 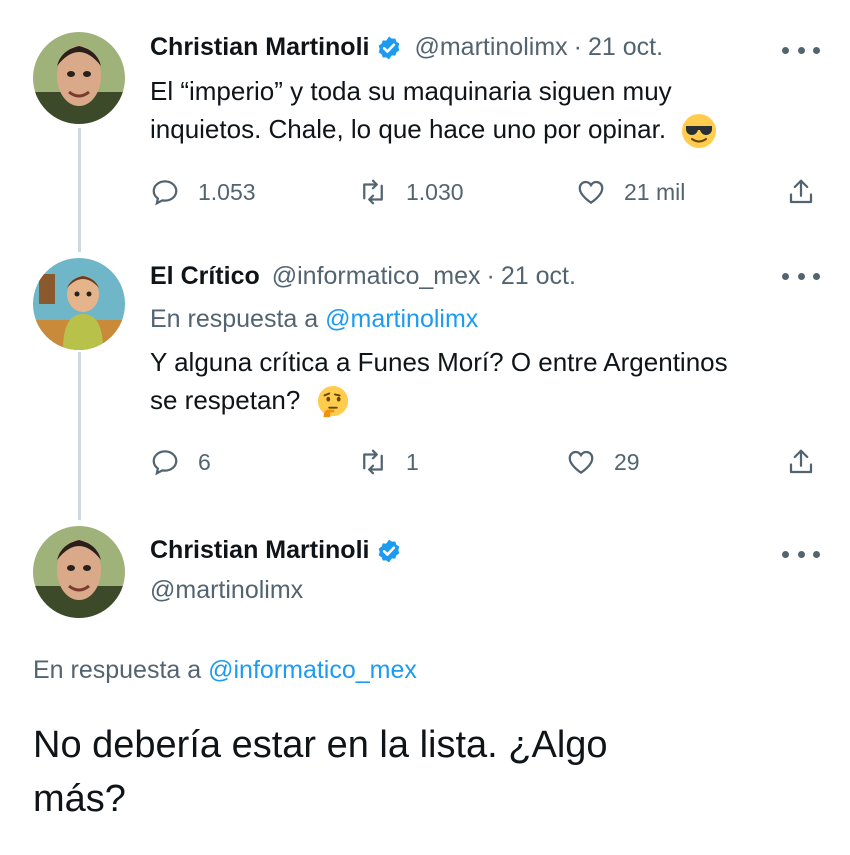 I want to click on like-count: 29, so click(x=627, y=461).